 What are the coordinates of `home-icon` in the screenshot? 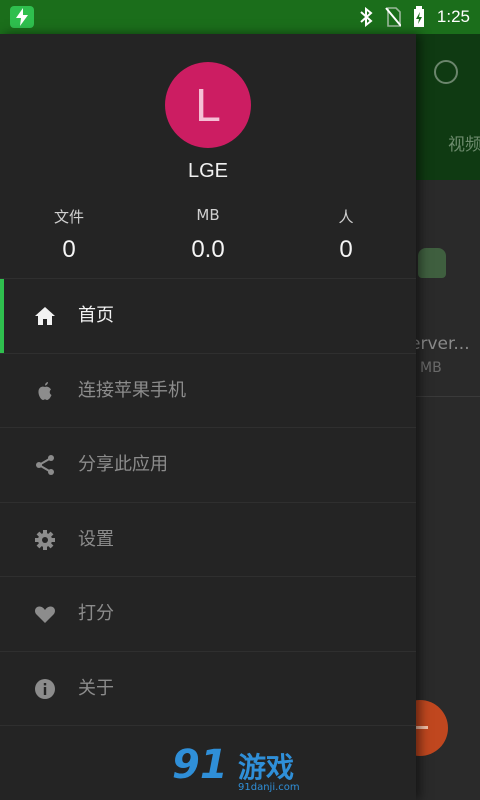 It's located at (45, 316).